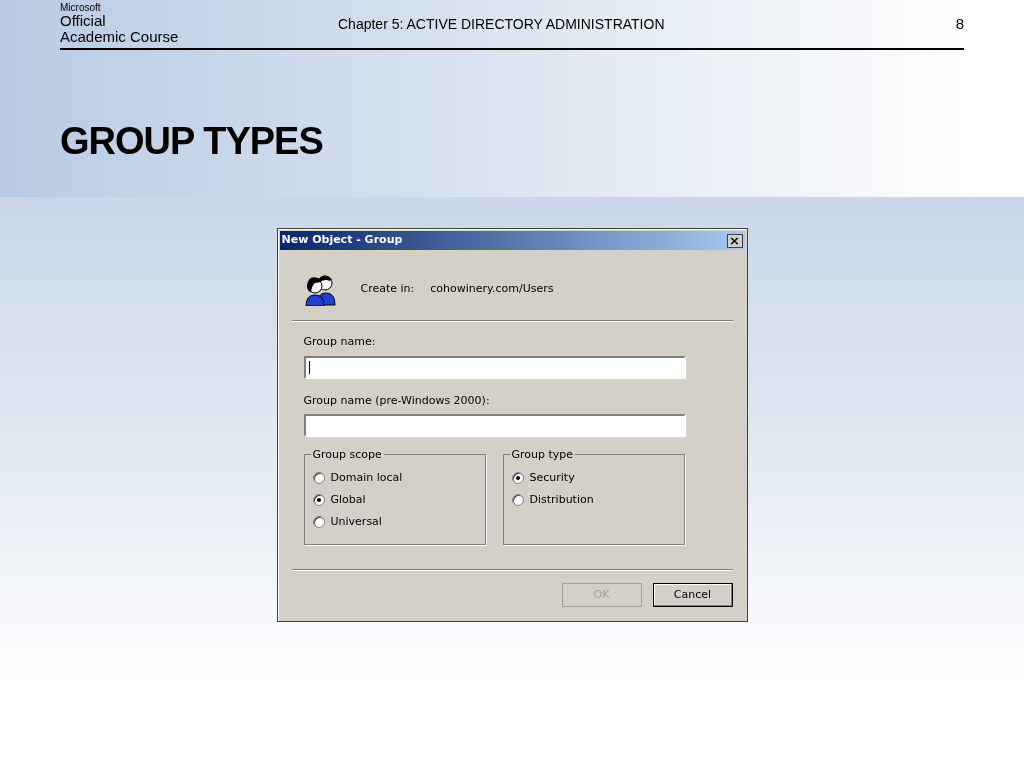  Describe the element at coordinates (397, 400) in the screenshot. I see `field-label: Group name (pre-Windows 2000):` at that location.